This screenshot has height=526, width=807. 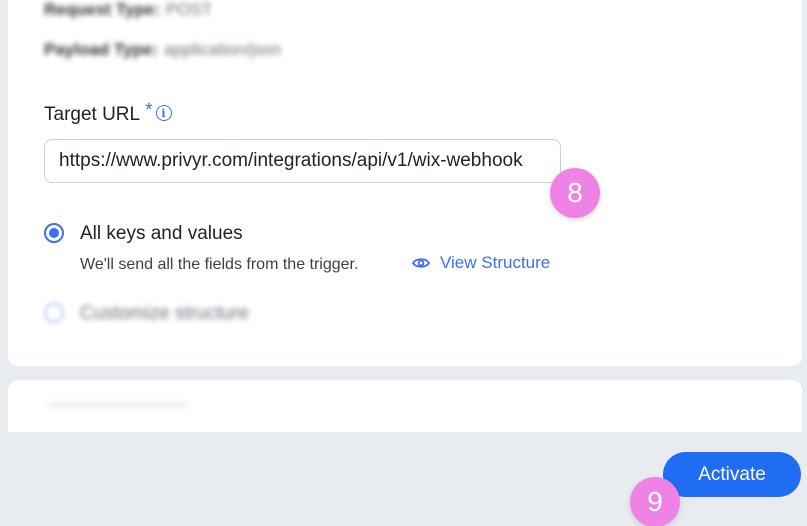 I want to click on request-type-row: Request Type: POST, so click(x=128, y=10).